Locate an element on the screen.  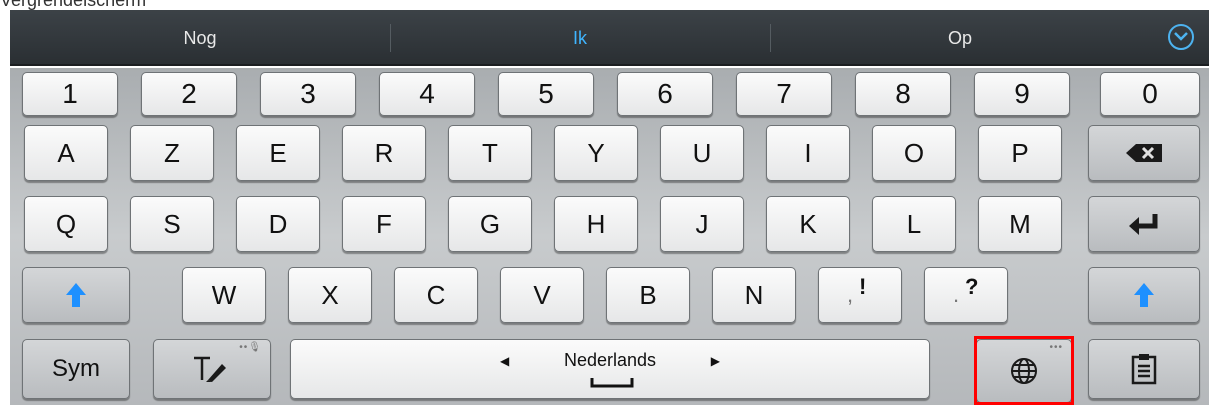
key-comma-exclamation: , ! is located at coordinates (860, 295).